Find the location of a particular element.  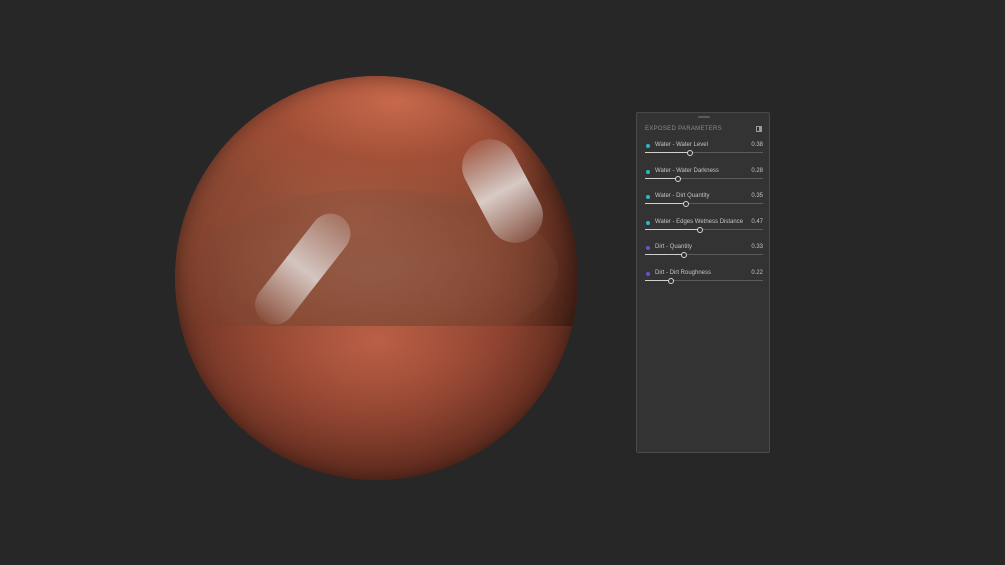

parameter-label: Water - Dirt Quantity is located at coordinates (682, 196).